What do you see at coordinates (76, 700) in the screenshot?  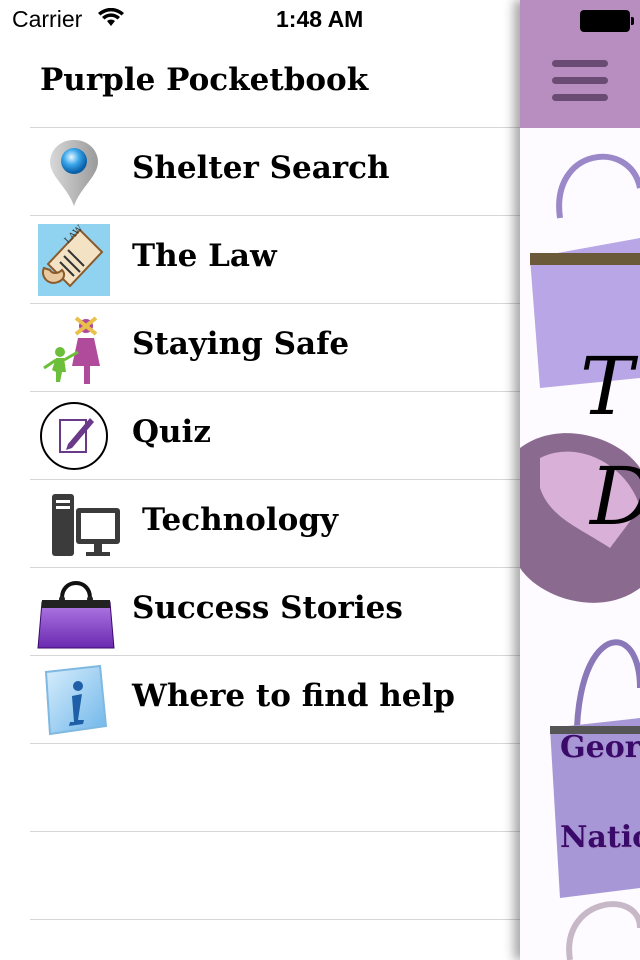 I see `info-icon` at bounding box center [76, 700].